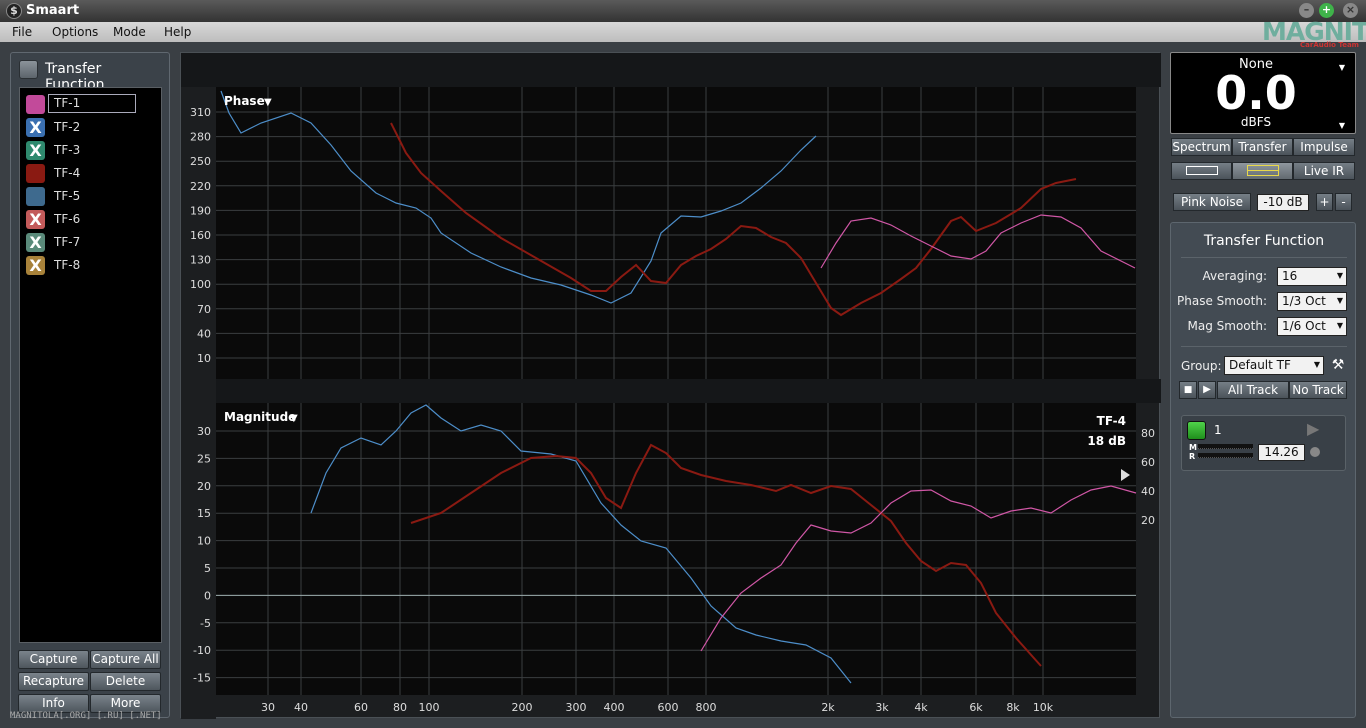 This screenshot has width=1366, height=728. What do you see at coordinates (1192, 456) in the screenshot?
I see `meter-r-label: R` at bounding box center [1192, 456].